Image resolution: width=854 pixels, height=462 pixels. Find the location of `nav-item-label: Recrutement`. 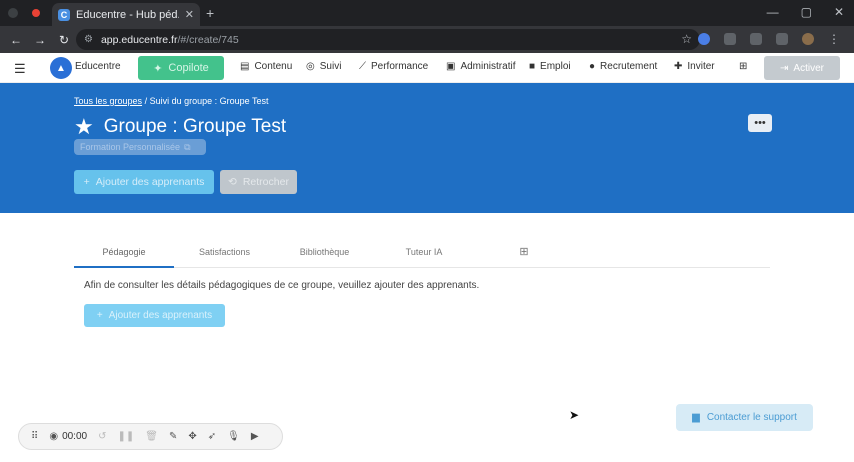

nav-item-label: Recrutement is located at coordinates (629, 66).